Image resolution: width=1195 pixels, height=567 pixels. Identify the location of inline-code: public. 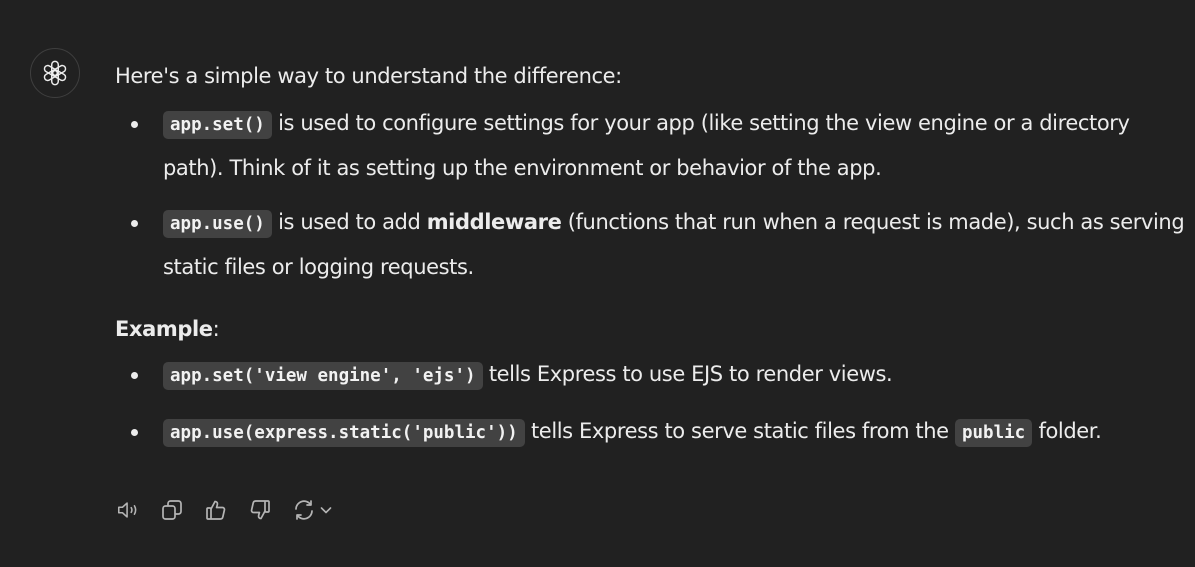
(993, 433).